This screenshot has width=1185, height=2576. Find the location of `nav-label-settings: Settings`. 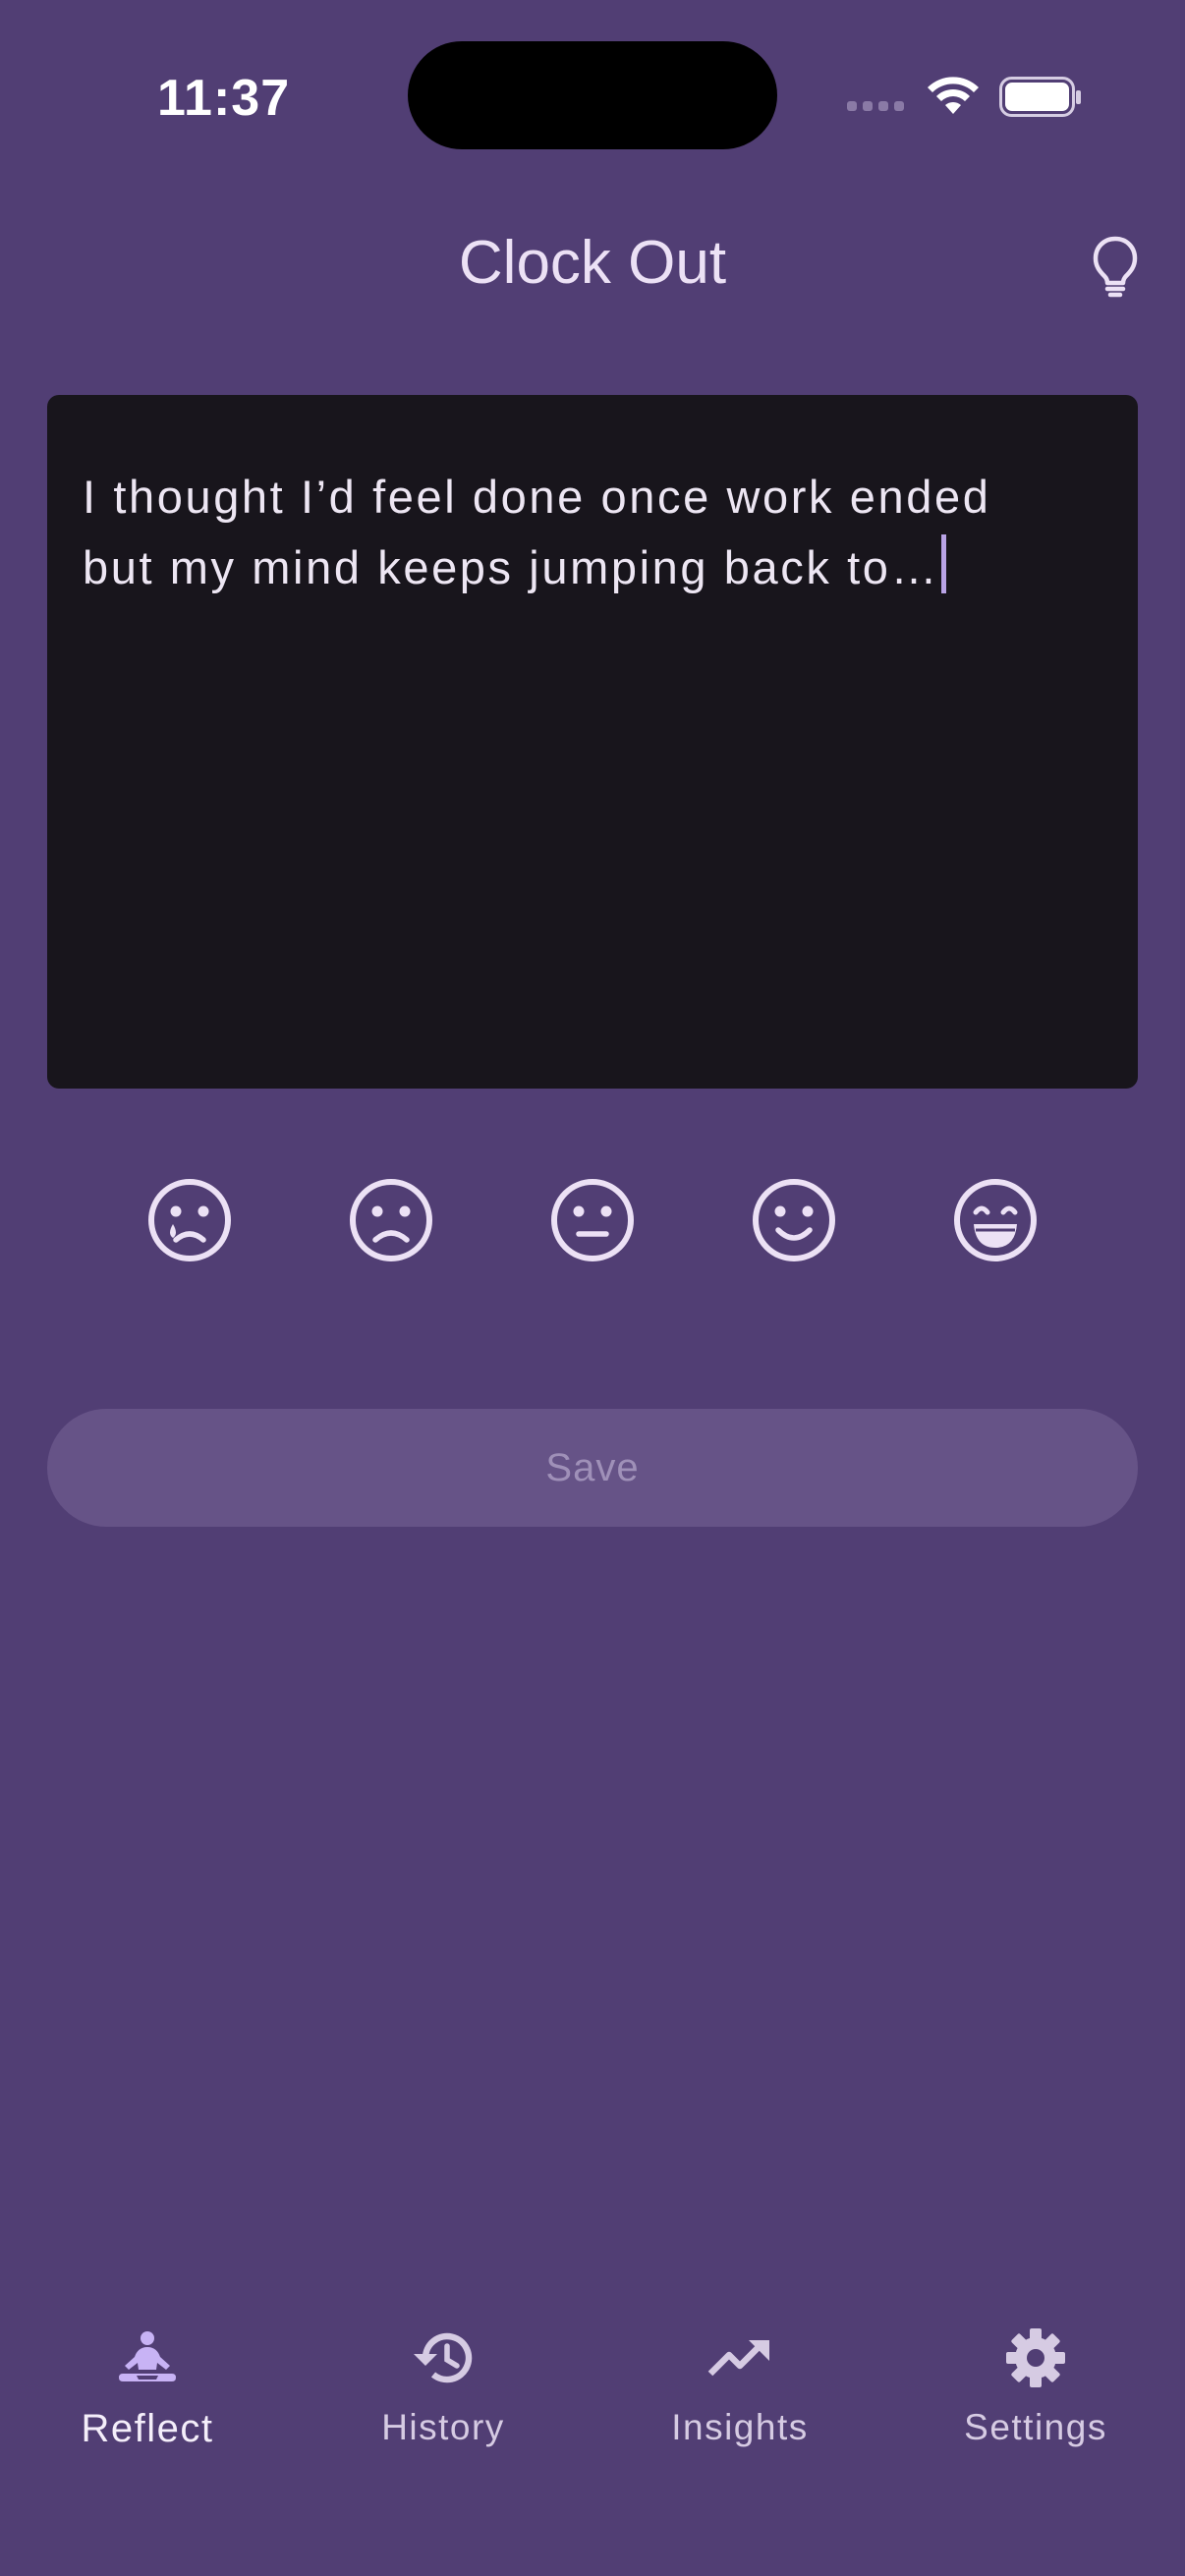

nav-label-settings: Settings is located at coordinates (1035, 2427).